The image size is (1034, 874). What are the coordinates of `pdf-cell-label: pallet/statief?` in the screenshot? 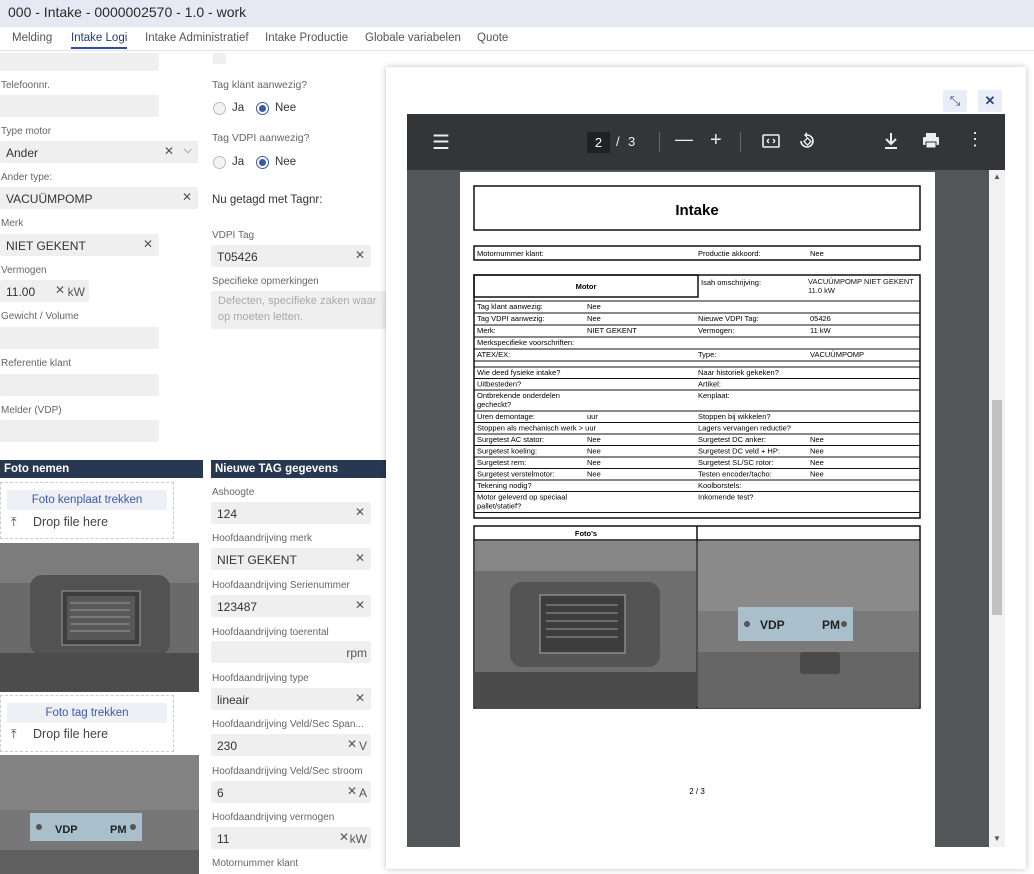 It's located at (499, 506).